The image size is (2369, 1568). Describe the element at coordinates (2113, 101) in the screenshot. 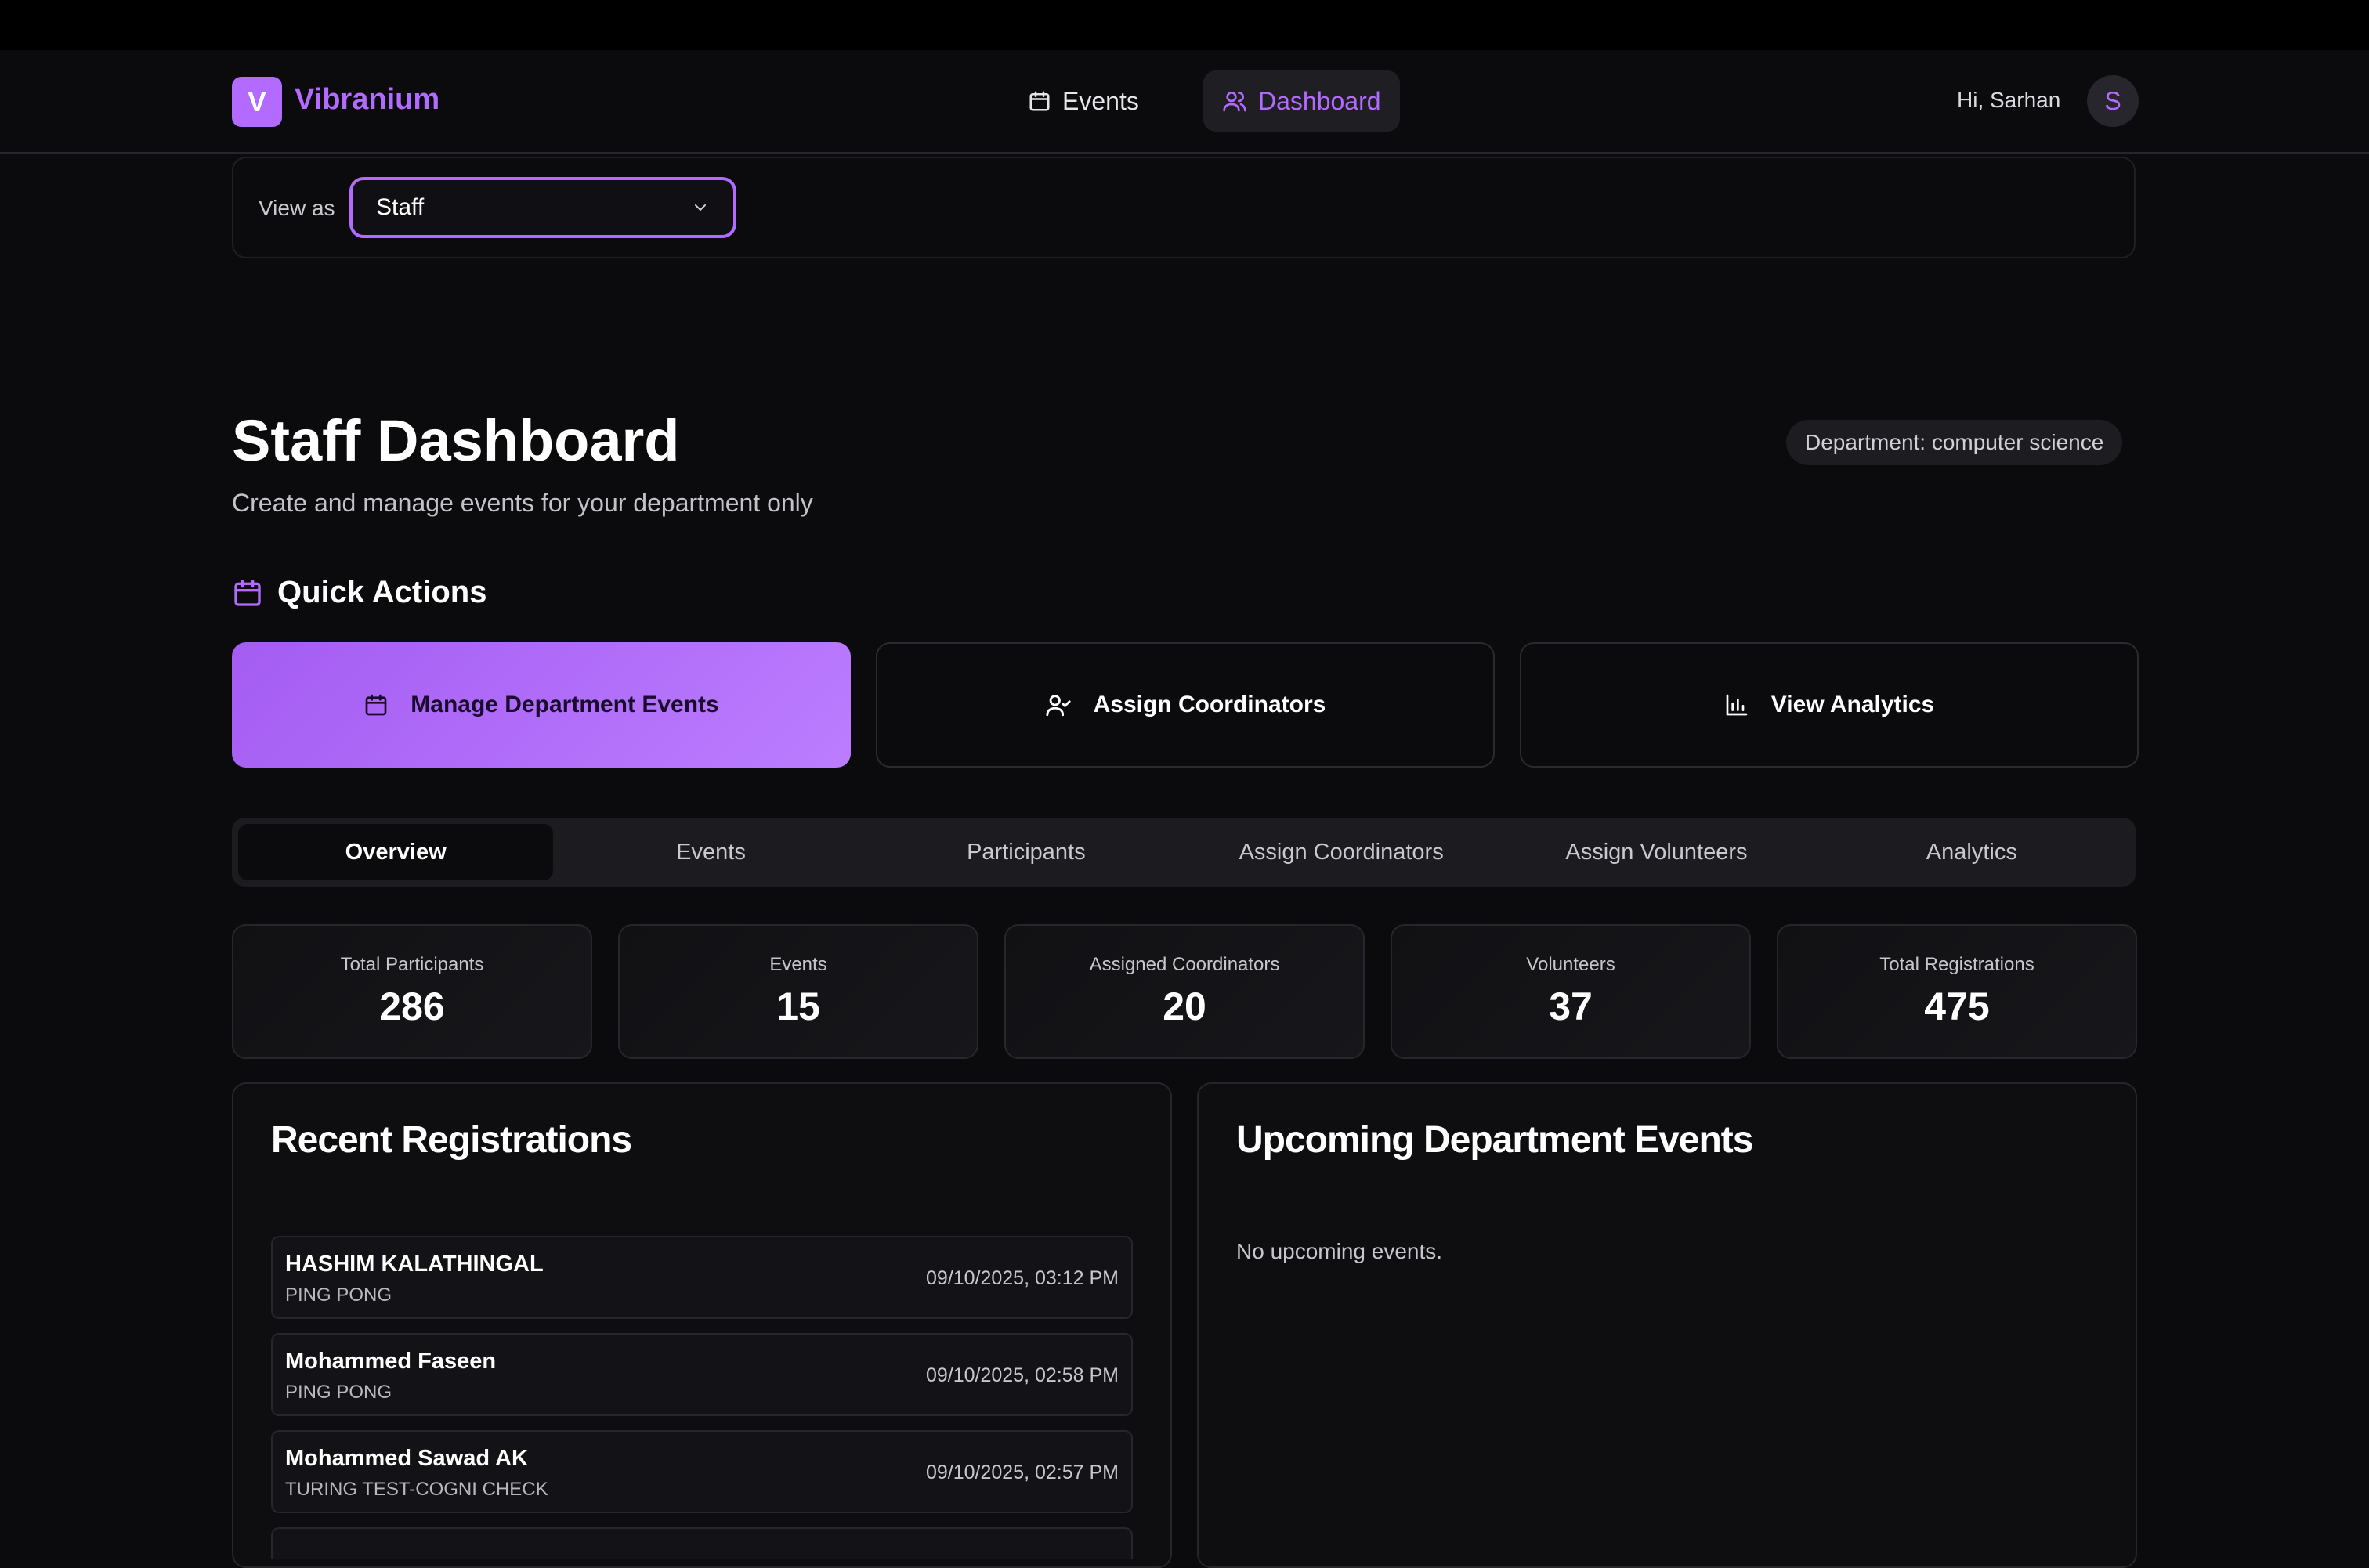

I see `avatar: S` at that location.